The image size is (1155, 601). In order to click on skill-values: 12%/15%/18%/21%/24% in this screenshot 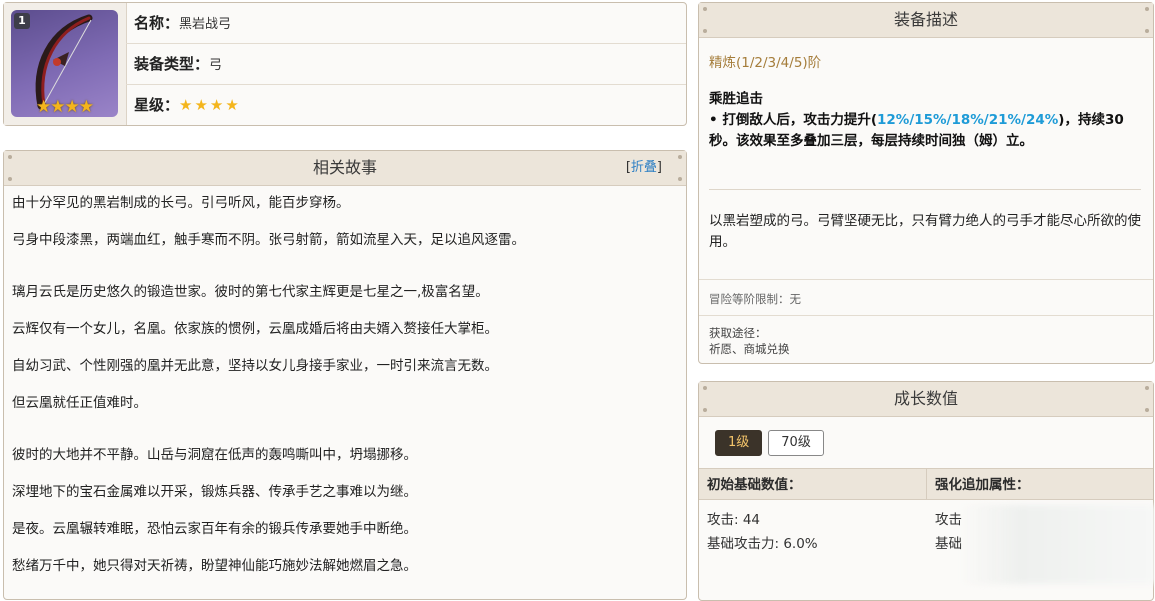, I will do `click(968, 120)`.